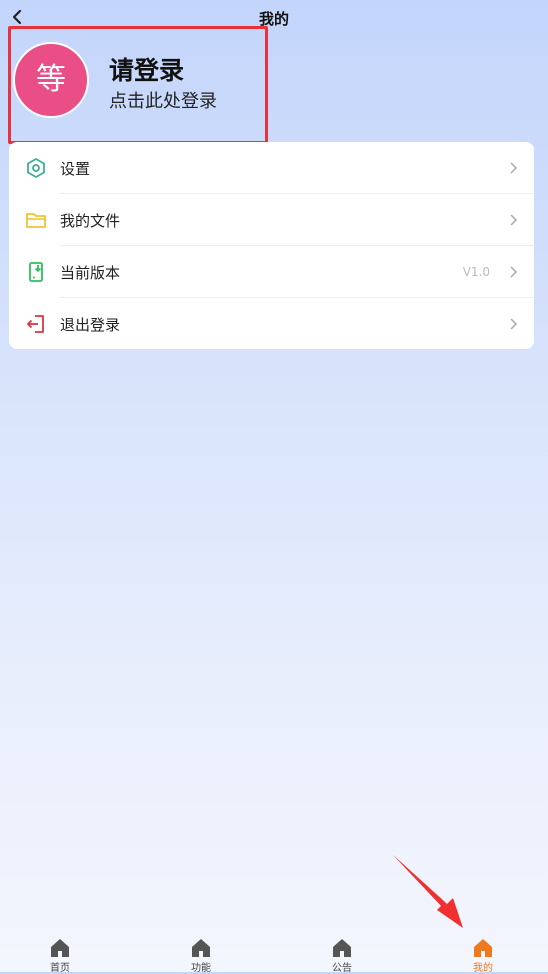  I want to click on phone-download-icon, so click(36, 272).